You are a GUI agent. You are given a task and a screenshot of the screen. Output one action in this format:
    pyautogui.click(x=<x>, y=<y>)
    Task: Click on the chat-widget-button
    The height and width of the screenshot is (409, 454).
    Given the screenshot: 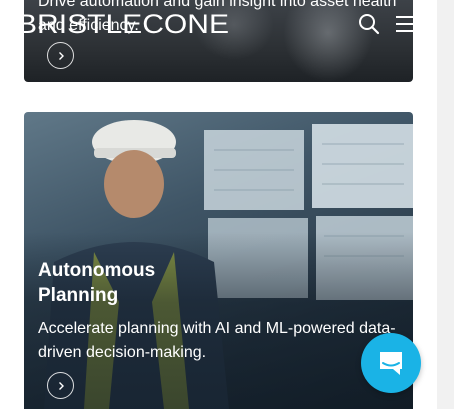 What is the action you would take?
    pyautogui.click(x=391, y=363)
    